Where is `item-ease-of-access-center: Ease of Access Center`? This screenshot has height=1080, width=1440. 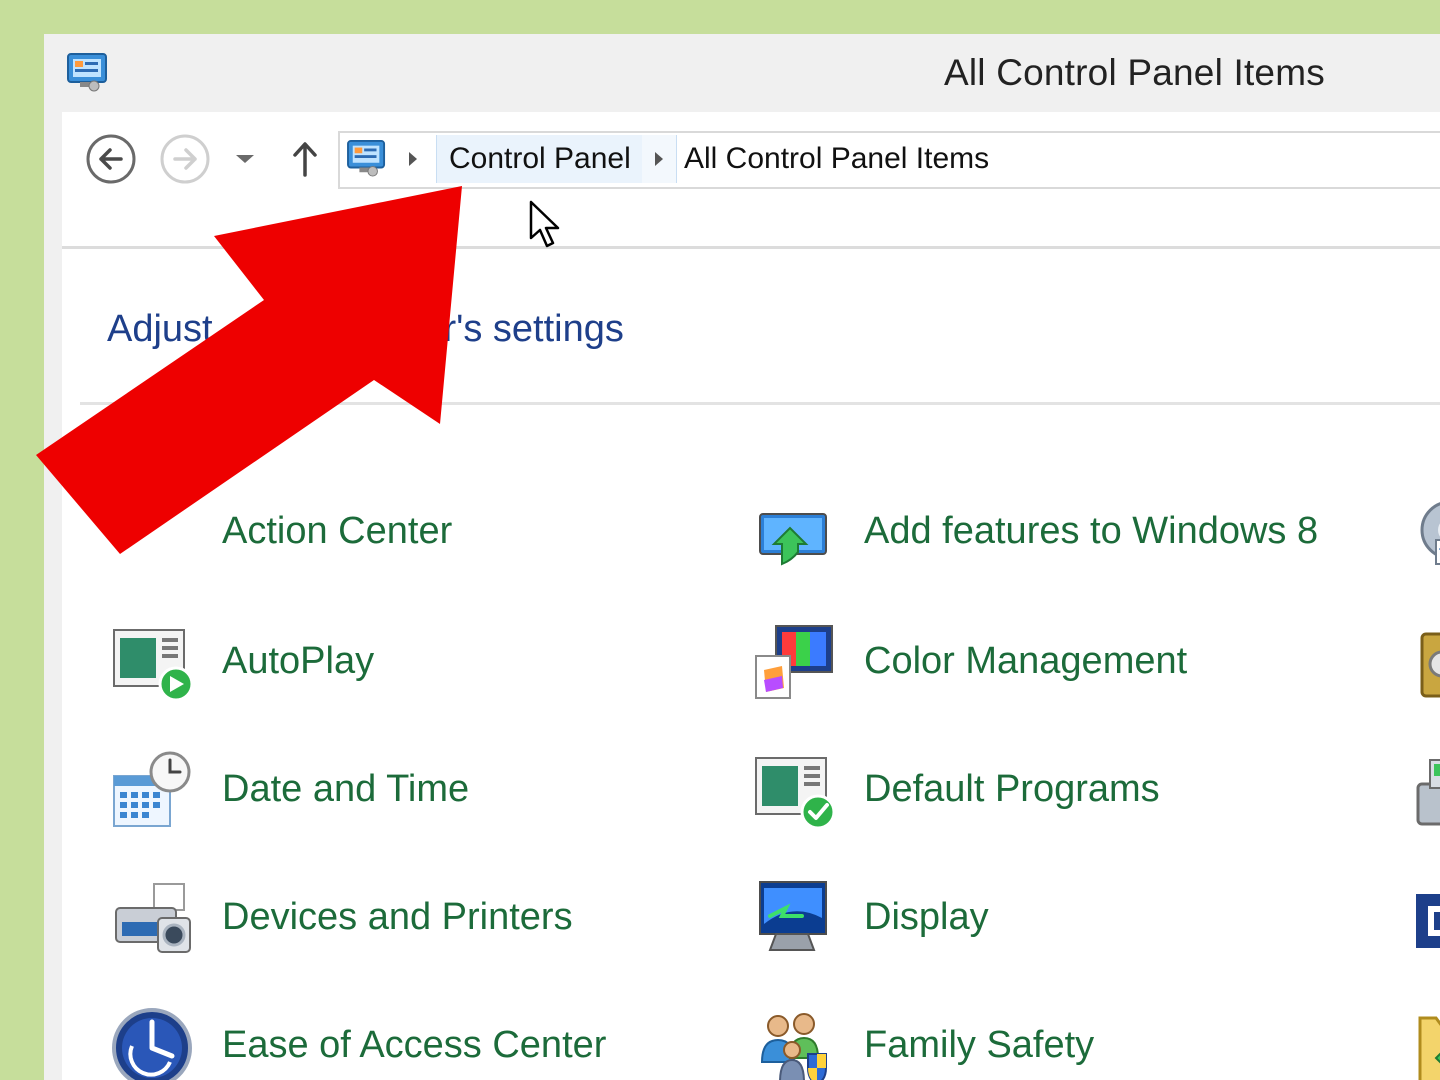 item-ease-of-access-center: Ease of Access Center is located at coordinates (390, 1043).